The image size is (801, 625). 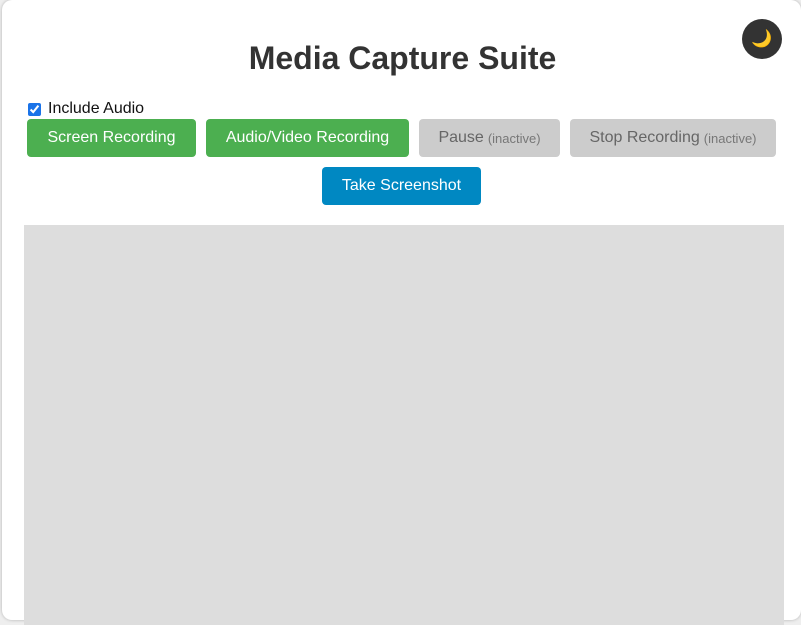 I want to click on screen-recording-button: Screen Recording, so click(x=111, y=138).